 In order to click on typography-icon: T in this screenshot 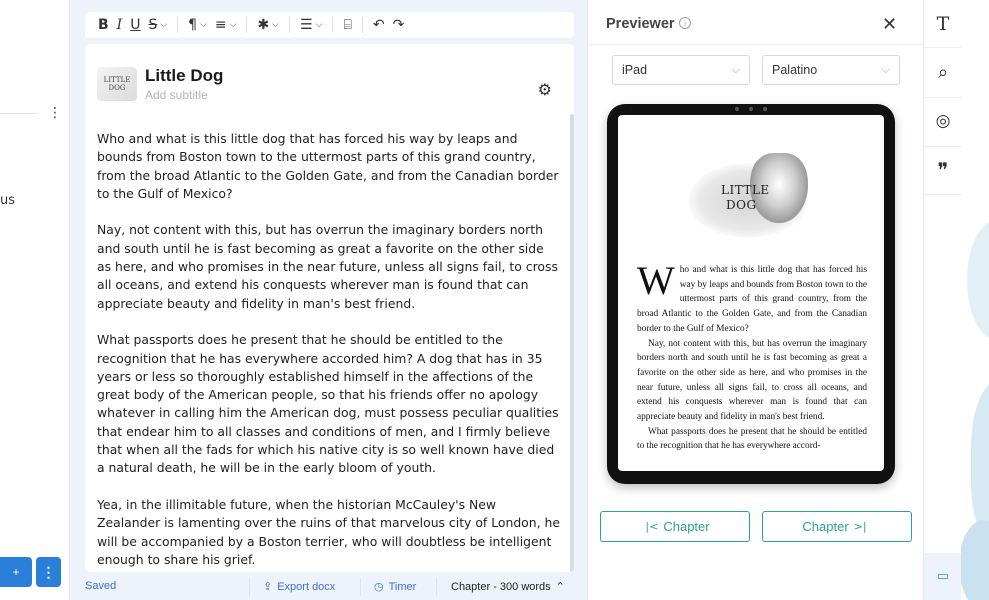, I will do `click(943, 24)`.